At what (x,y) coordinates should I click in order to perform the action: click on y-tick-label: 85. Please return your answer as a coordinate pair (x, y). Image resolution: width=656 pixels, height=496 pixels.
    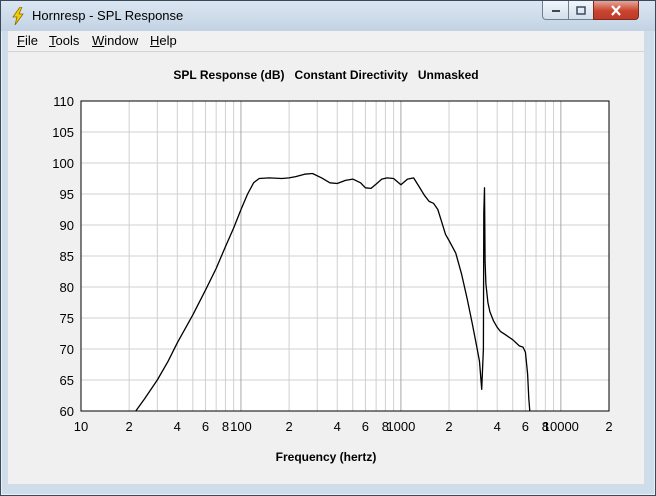
    Looking at the image, I should click on (67, 256).